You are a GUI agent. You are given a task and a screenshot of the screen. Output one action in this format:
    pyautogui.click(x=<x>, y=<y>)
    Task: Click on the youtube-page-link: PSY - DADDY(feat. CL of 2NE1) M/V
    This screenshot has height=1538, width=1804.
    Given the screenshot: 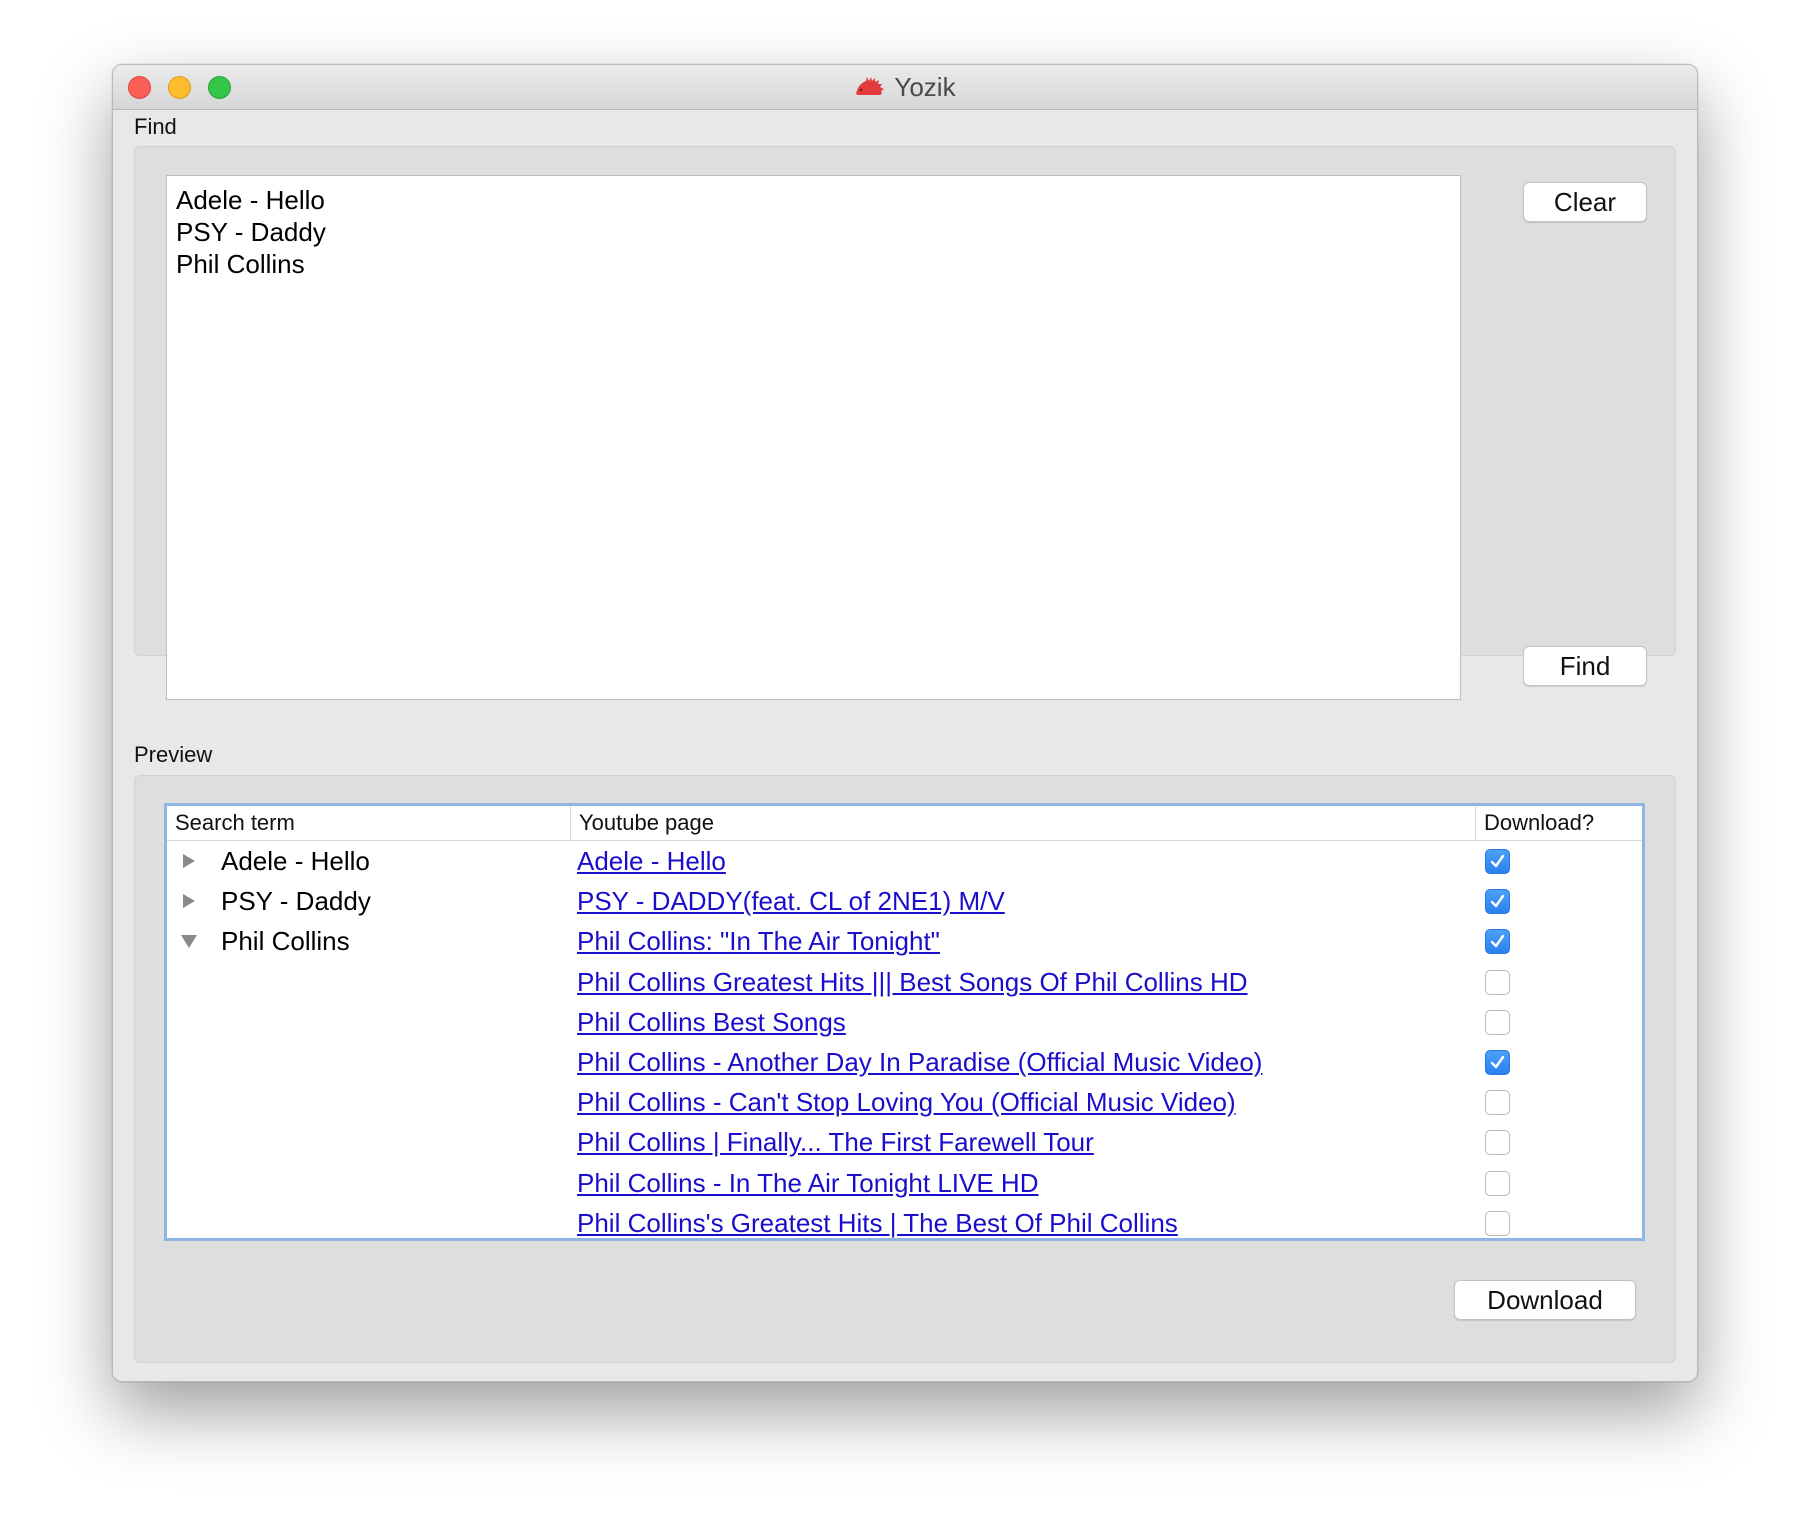 What is the action you would take?
    pyautogui.click(x=791, y=901)
    